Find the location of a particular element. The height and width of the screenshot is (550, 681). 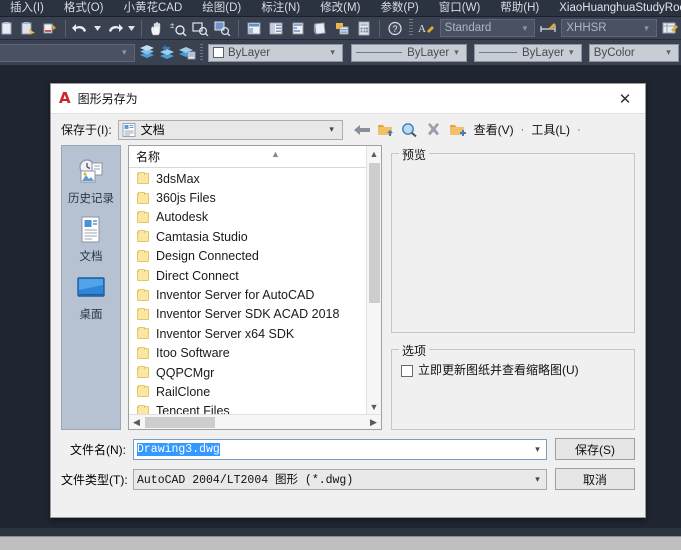

toolpalettes-icon is located at coordinates (298, 28).